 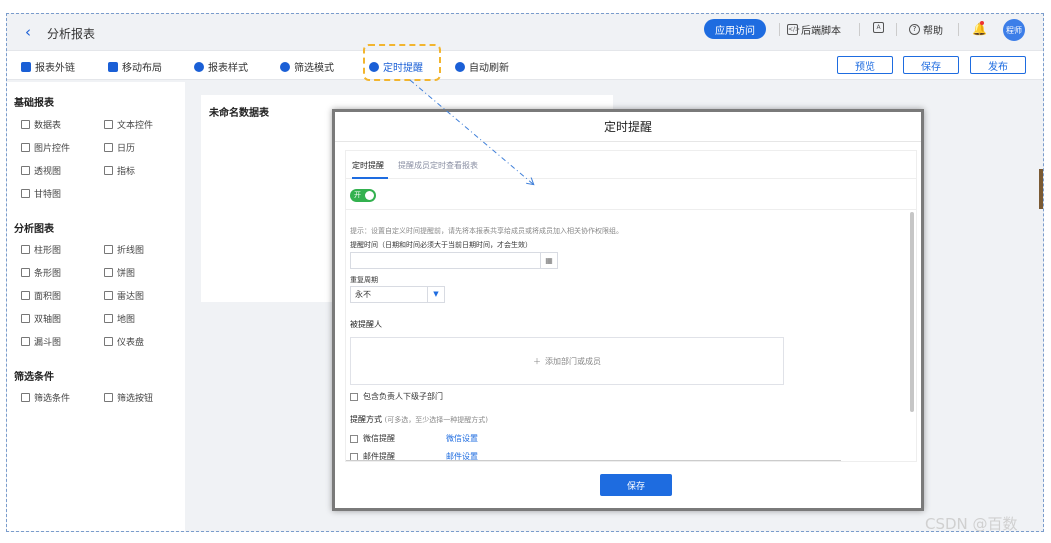 I want to click on gauge-icon, so click(x=108, y=341).